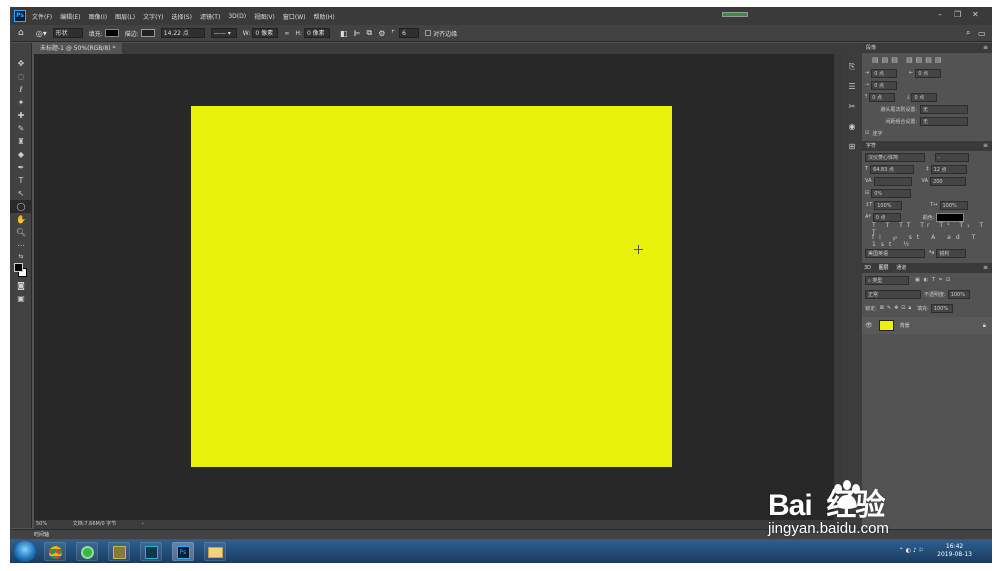  I want to click on fill-control: 填充:, so click(104, 33).